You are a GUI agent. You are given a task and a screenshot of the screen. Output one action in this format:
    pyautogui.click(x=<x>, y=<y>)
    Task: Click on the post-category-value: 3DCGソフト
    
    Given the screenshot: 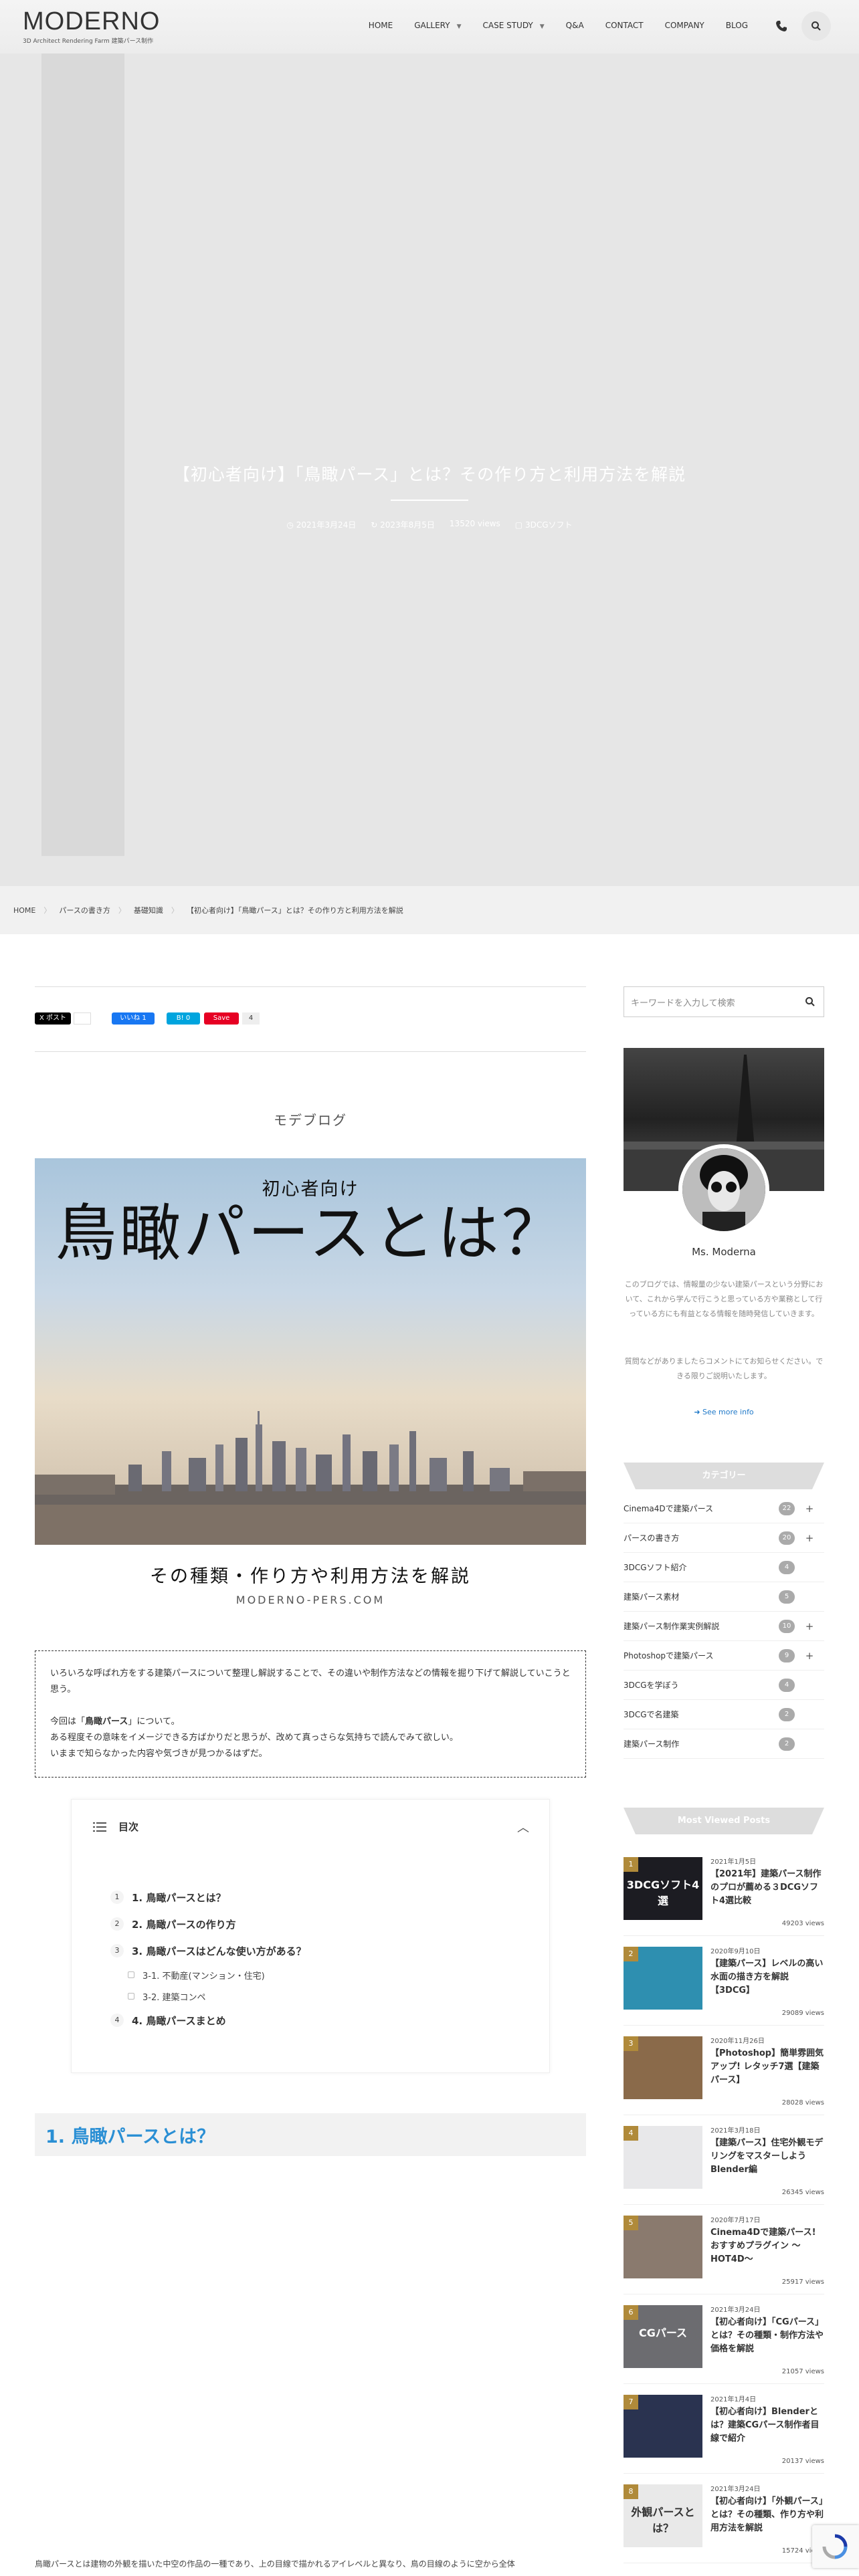 What is the action you would take?
    pyautogui.click(x=549, y=525)
    